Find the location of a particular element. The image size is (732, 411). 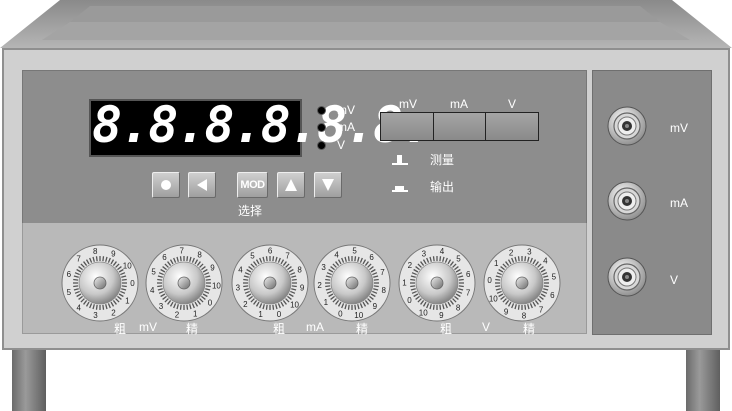

arrow-up-icon is located at coordinates (291, 185).